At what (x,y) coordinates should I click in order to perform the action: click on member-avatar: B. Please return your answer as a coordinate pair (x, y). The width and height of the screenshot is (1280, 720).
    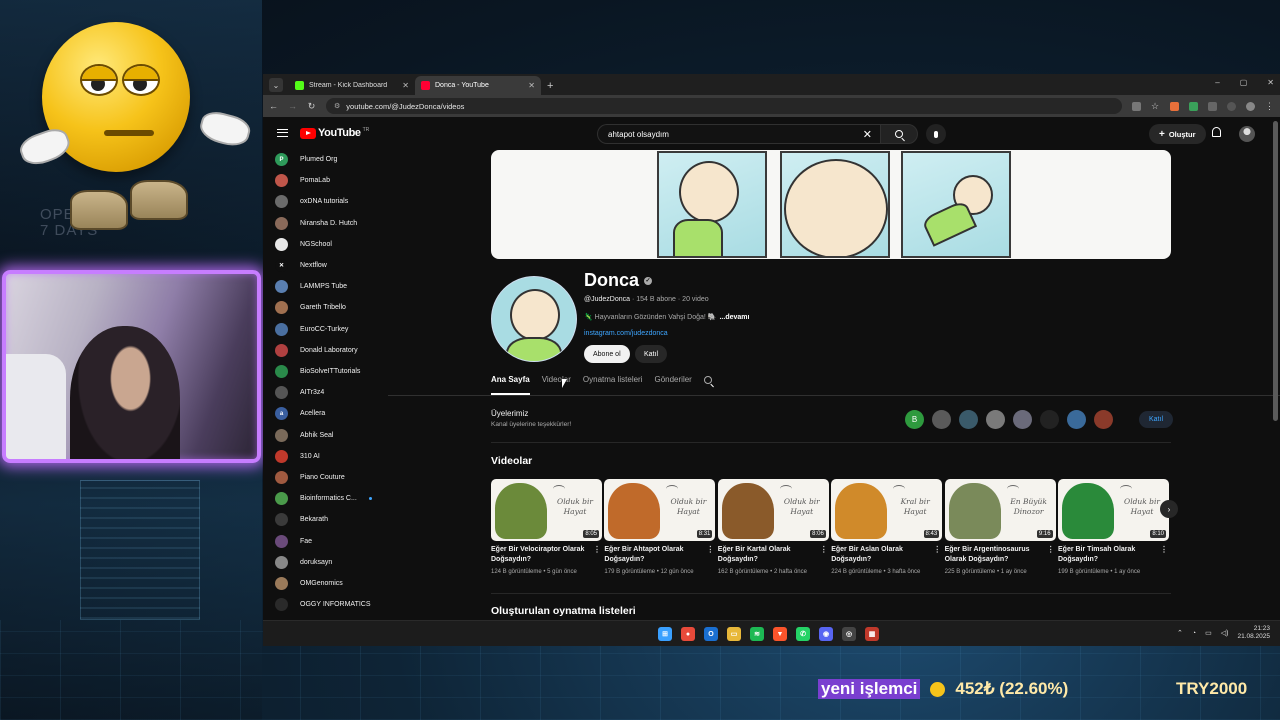
    Looking at the image, I should click on (914, 419).